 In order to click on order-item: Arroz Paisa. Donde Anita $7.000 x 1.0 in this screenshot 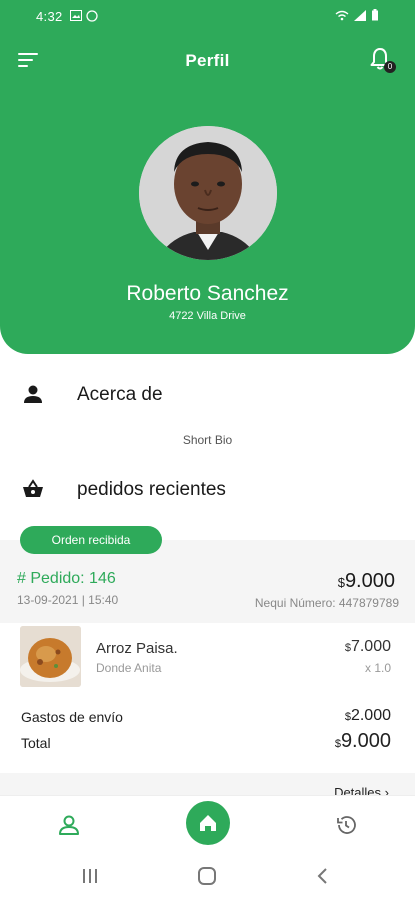, I will do `click(207, 659)`.